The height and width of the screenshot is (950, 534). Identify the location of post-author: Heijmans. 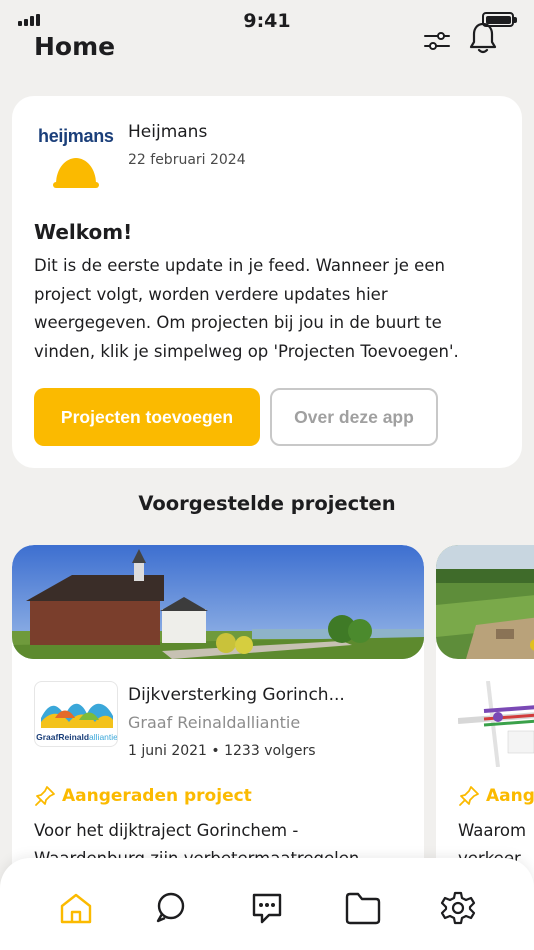
(168, 132).